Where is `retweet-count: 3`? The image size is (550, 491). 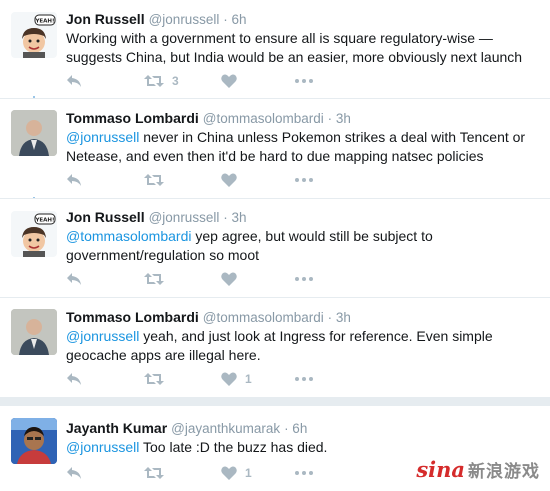
retweet-count: 3 is located at coordinates (175, 81).